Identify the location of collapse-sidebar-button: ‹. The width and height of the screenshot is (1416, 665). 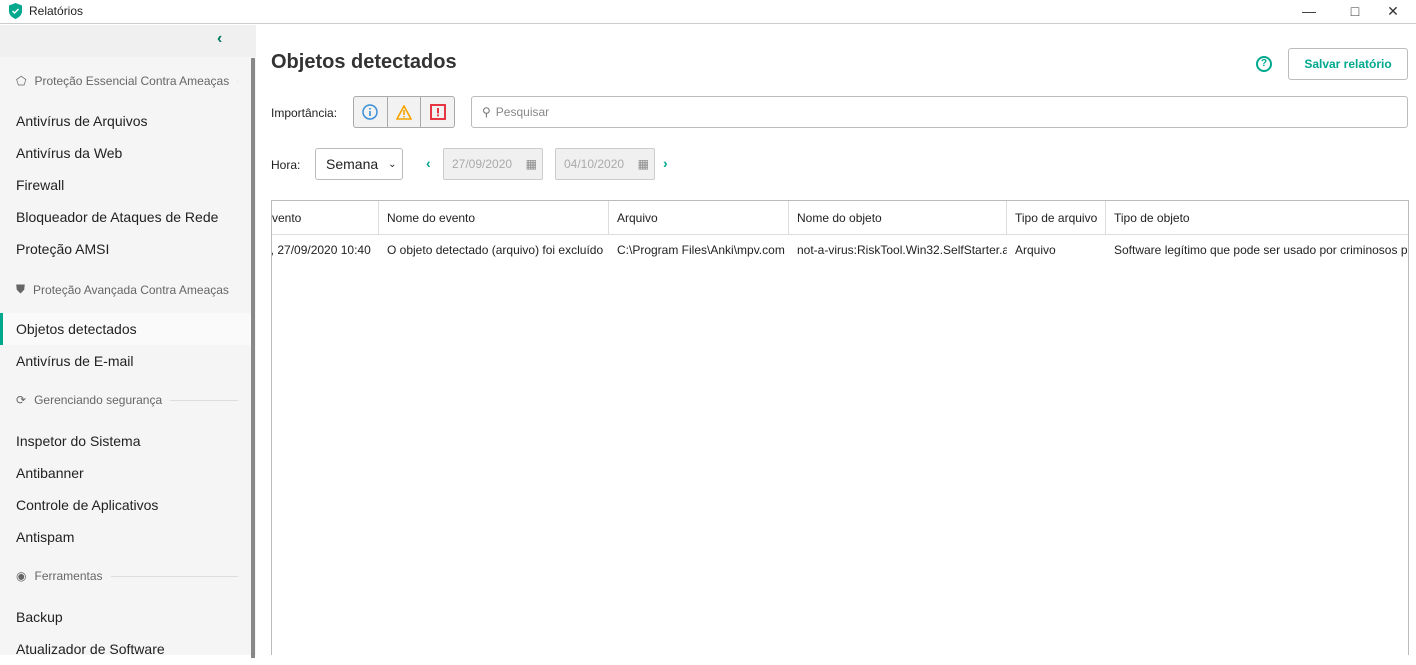
(128, 41).